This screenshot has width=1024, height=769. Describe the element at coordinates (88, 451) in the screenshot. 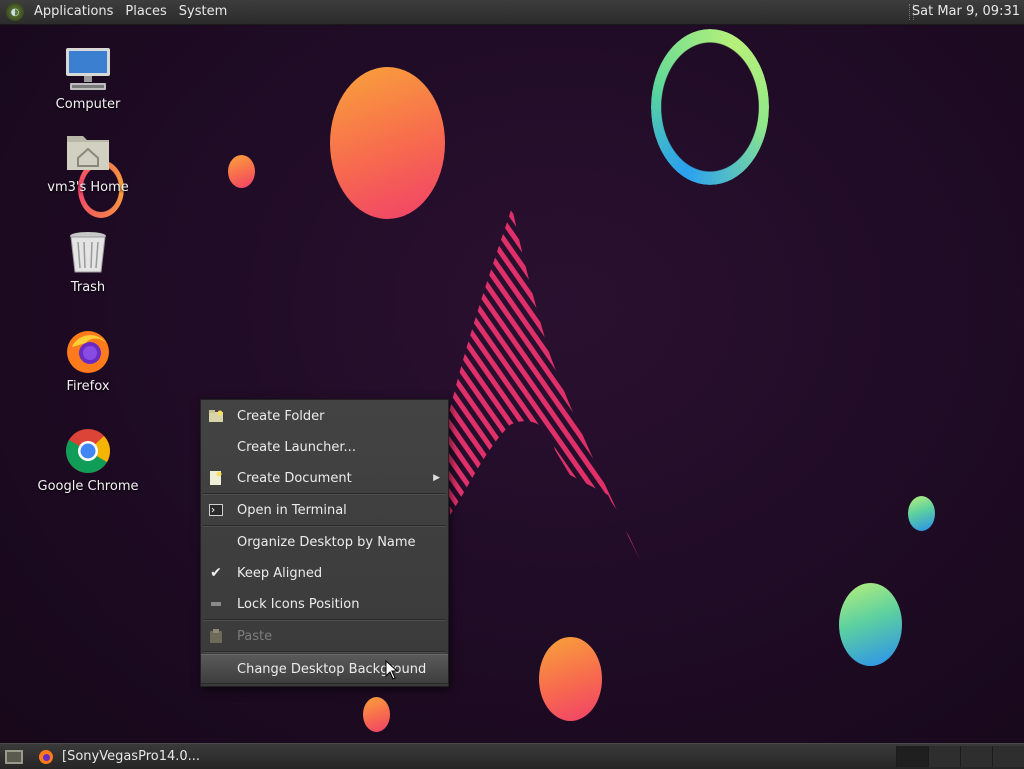

I see `chrome-icon` at that location.